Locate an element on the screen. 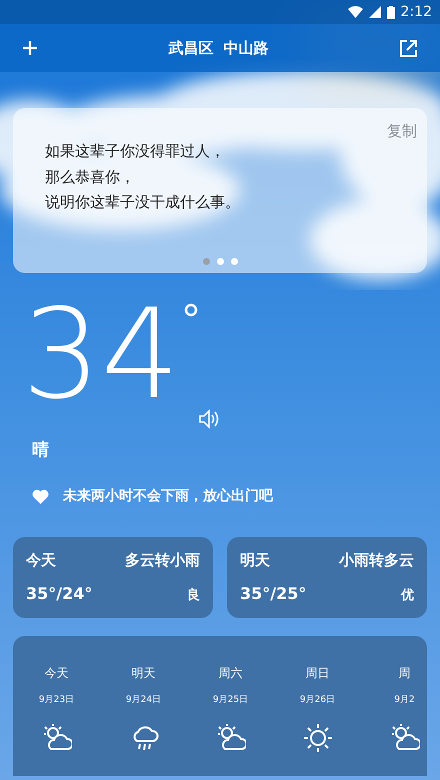  status-time: 2:12 is located at coordinates (416, 12).